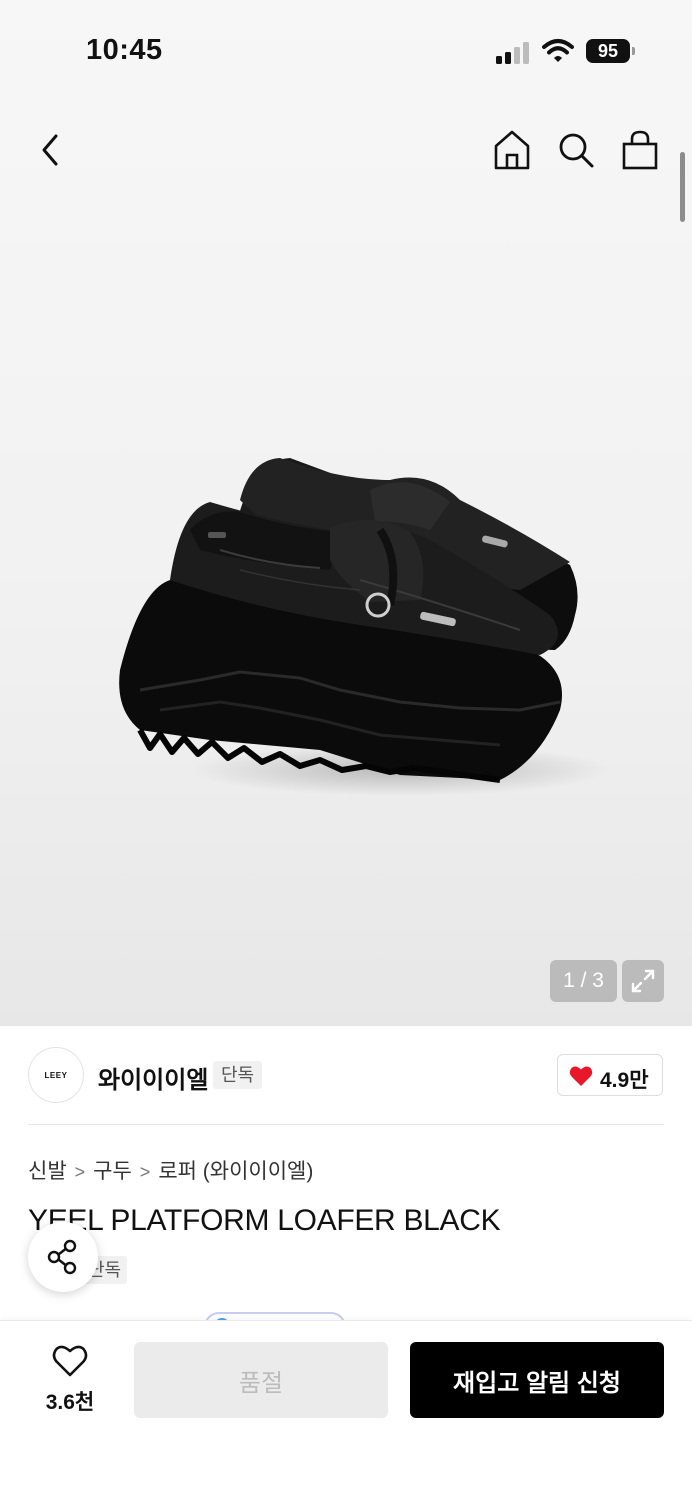 The image size is (692, 1500). I want to click on share-icon, so click(62, 1257).